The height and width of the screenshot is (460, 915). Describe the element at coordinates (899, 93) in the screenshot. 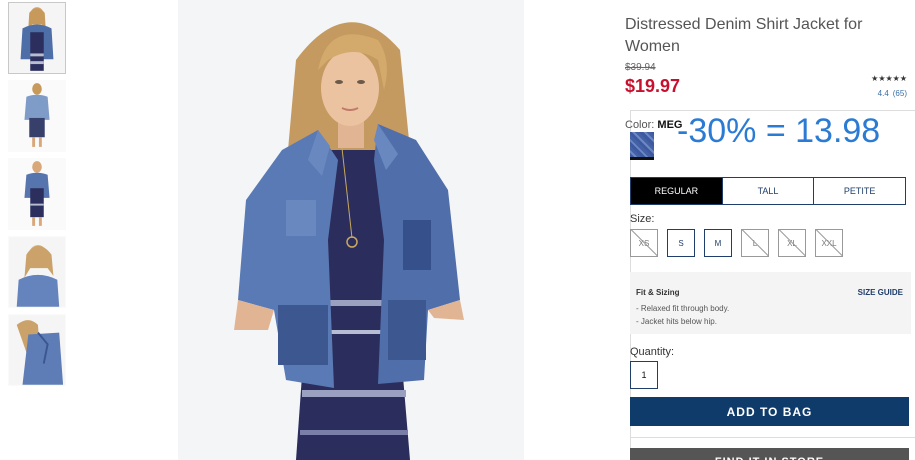

I see `review-count: (65)` at that location.